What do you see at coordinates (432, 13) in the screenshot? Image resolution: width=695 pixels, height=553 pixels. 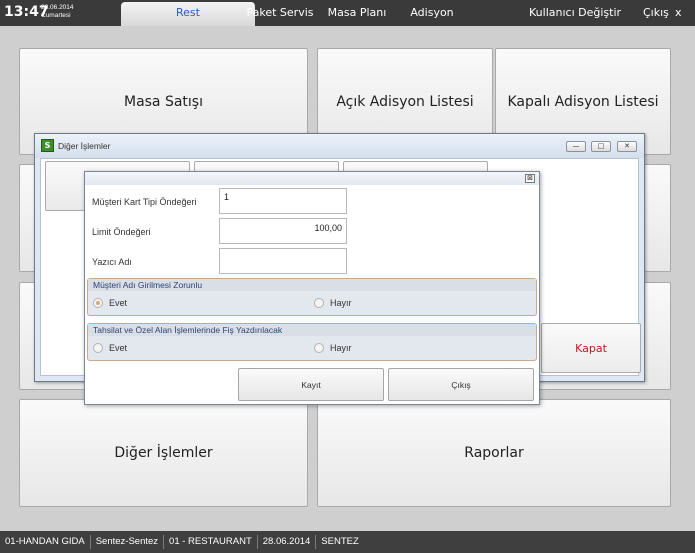 I see `tab-adisyon: Adisyon` at bounding box center [432, 13].